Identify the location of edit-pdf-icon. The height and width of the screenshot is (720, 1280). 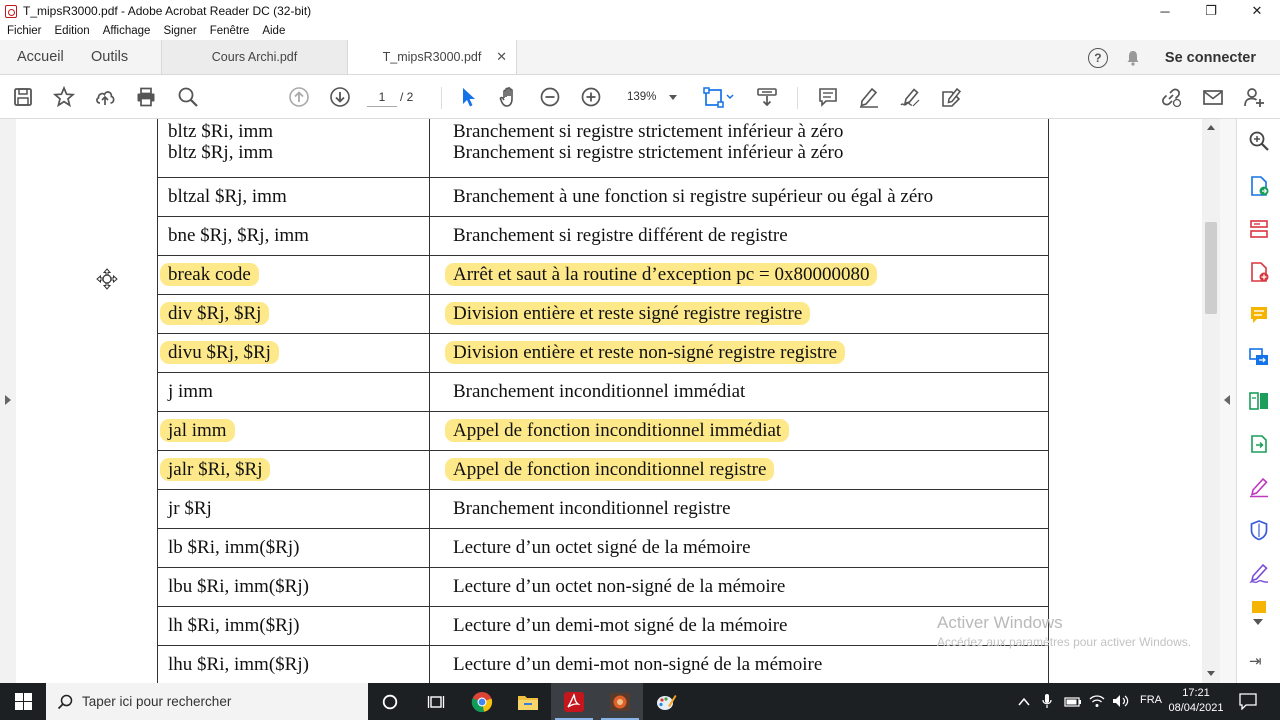
(1259, 401).